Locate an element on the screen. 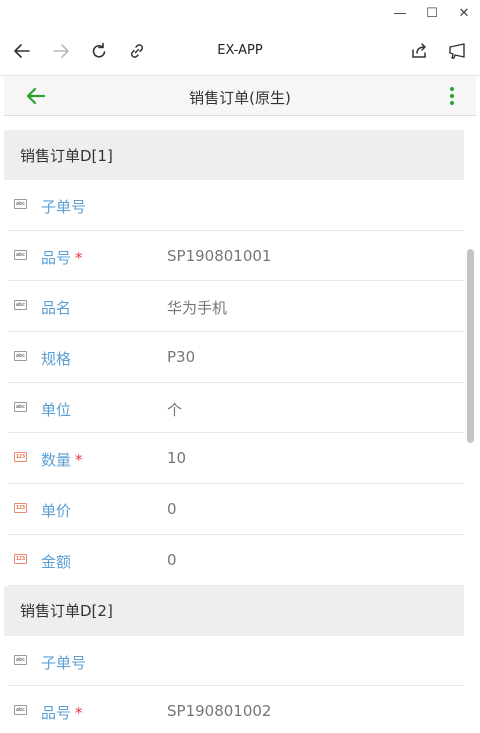 The width and height of the screenshot is (480, 733). form-field-row: 123 数量 * 10 is located at coordinates (236, 459).